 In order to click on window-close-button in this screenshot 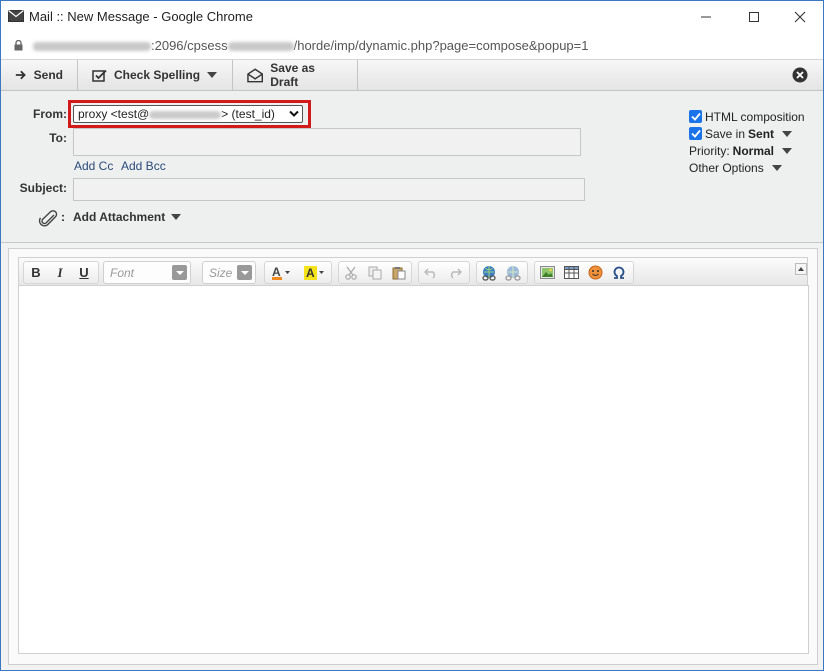, I will do `click(800, 16)`.